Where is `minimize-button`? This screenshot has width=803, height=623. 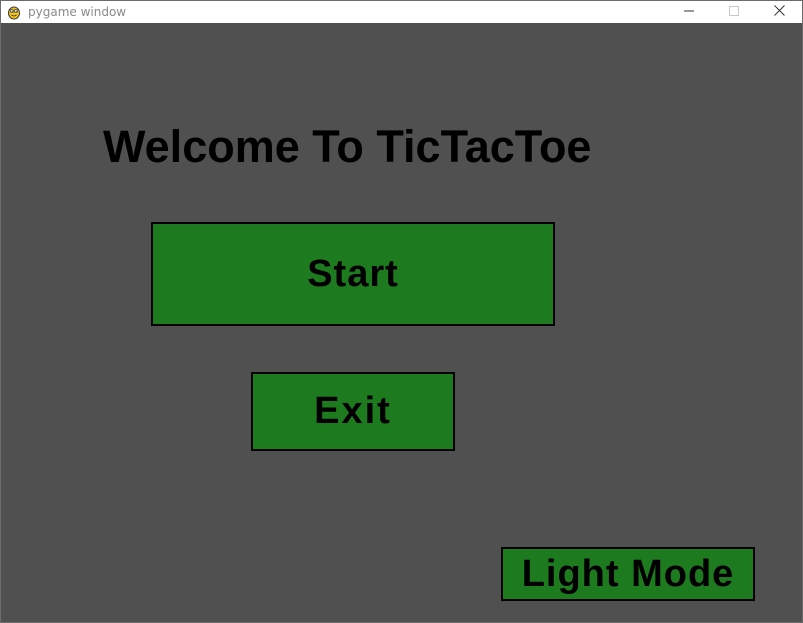
minimize-button is located at coordinates (689, 12).